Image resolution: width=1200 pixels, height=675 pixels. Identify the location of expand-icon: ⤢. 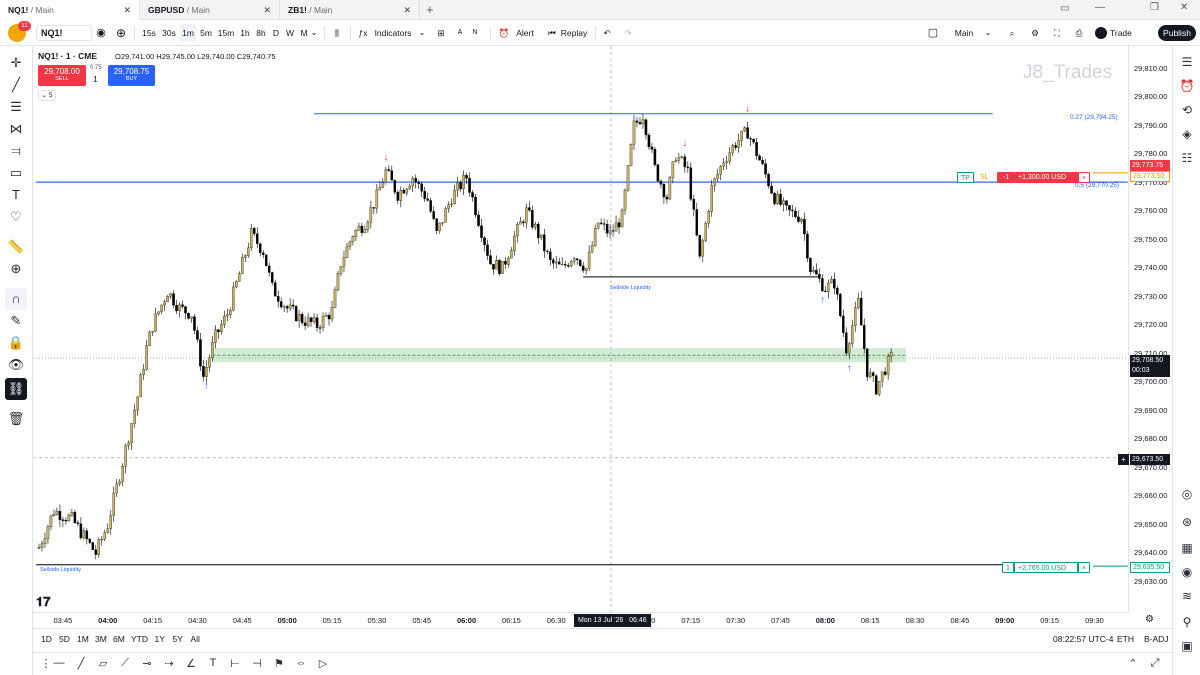
(1155, 663).